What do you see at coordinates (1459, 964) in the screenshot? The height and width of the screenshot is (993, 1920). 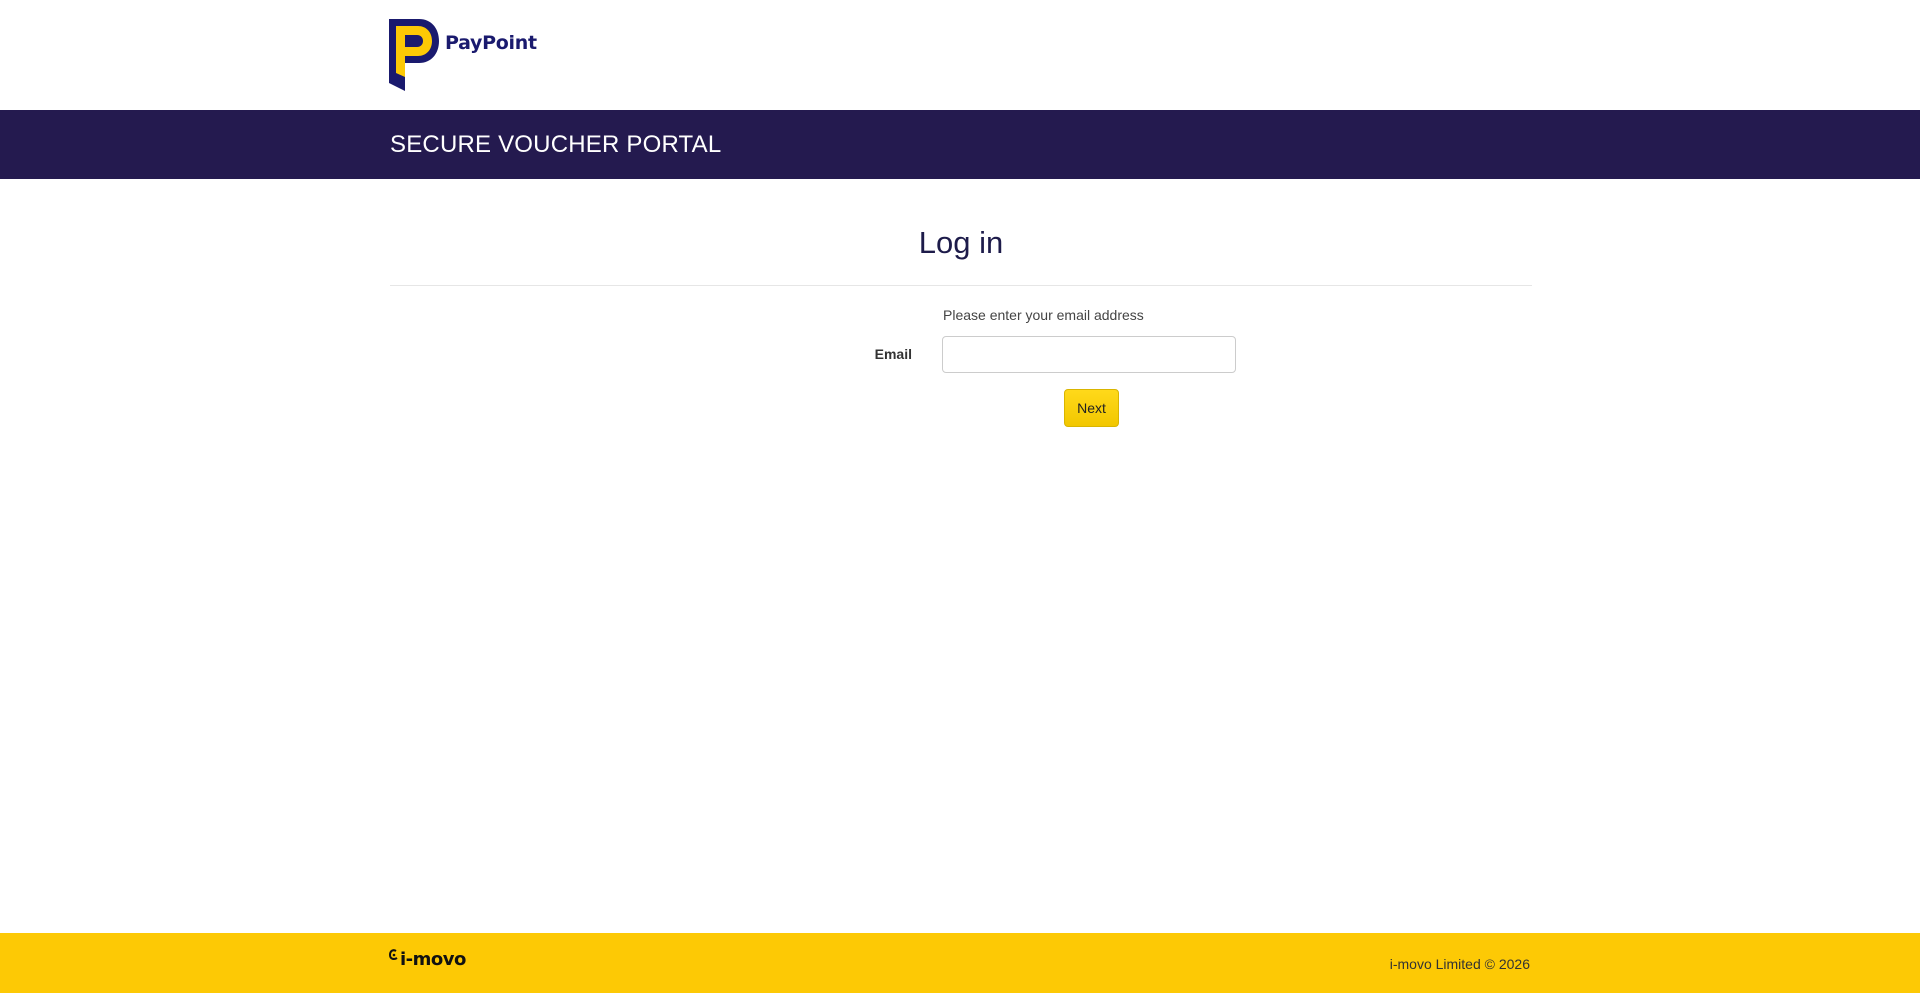 I see `copyright-text: i-movo Limited © 2026` at bounding box center [1459, 964].